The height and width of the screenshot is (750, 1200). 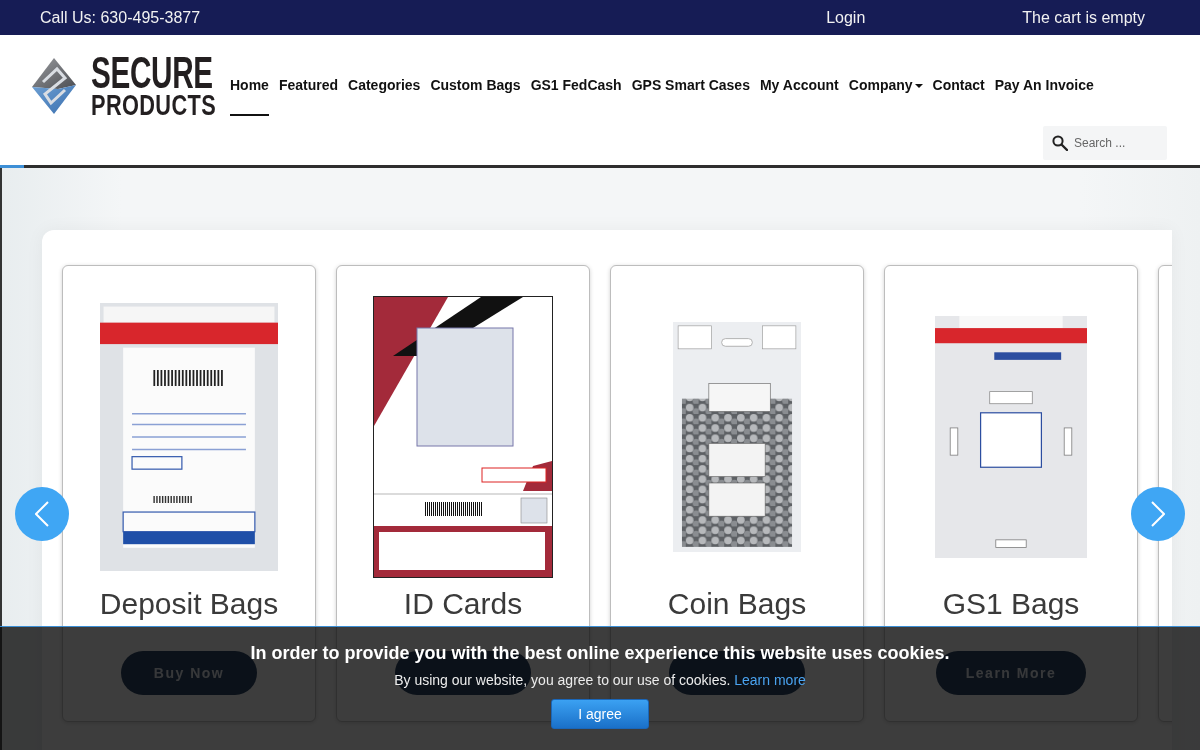 What do you see at coordinates (799, 85) in the screenshot?
I see `nav-link: My Account` at bounding box center [799, 85].